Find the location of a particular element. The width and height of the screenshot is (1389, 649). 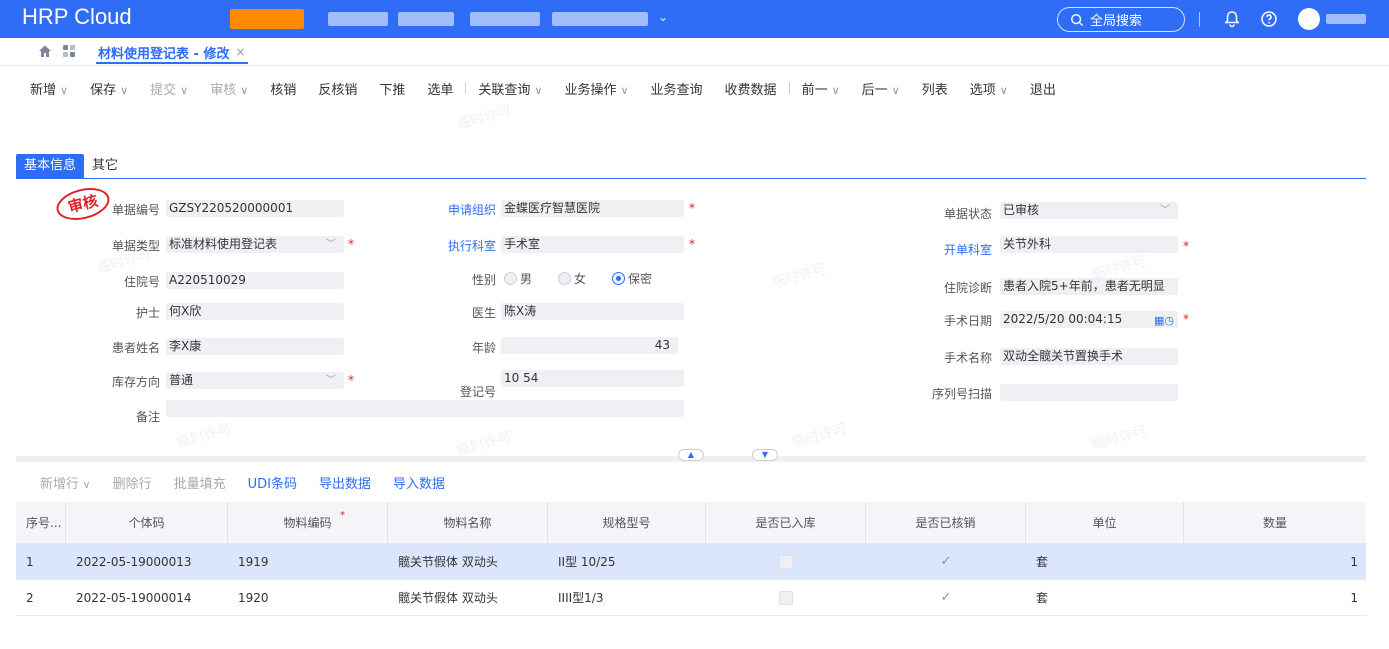

apply-org-label: 申请组织 is located at coordinates (456, 209).